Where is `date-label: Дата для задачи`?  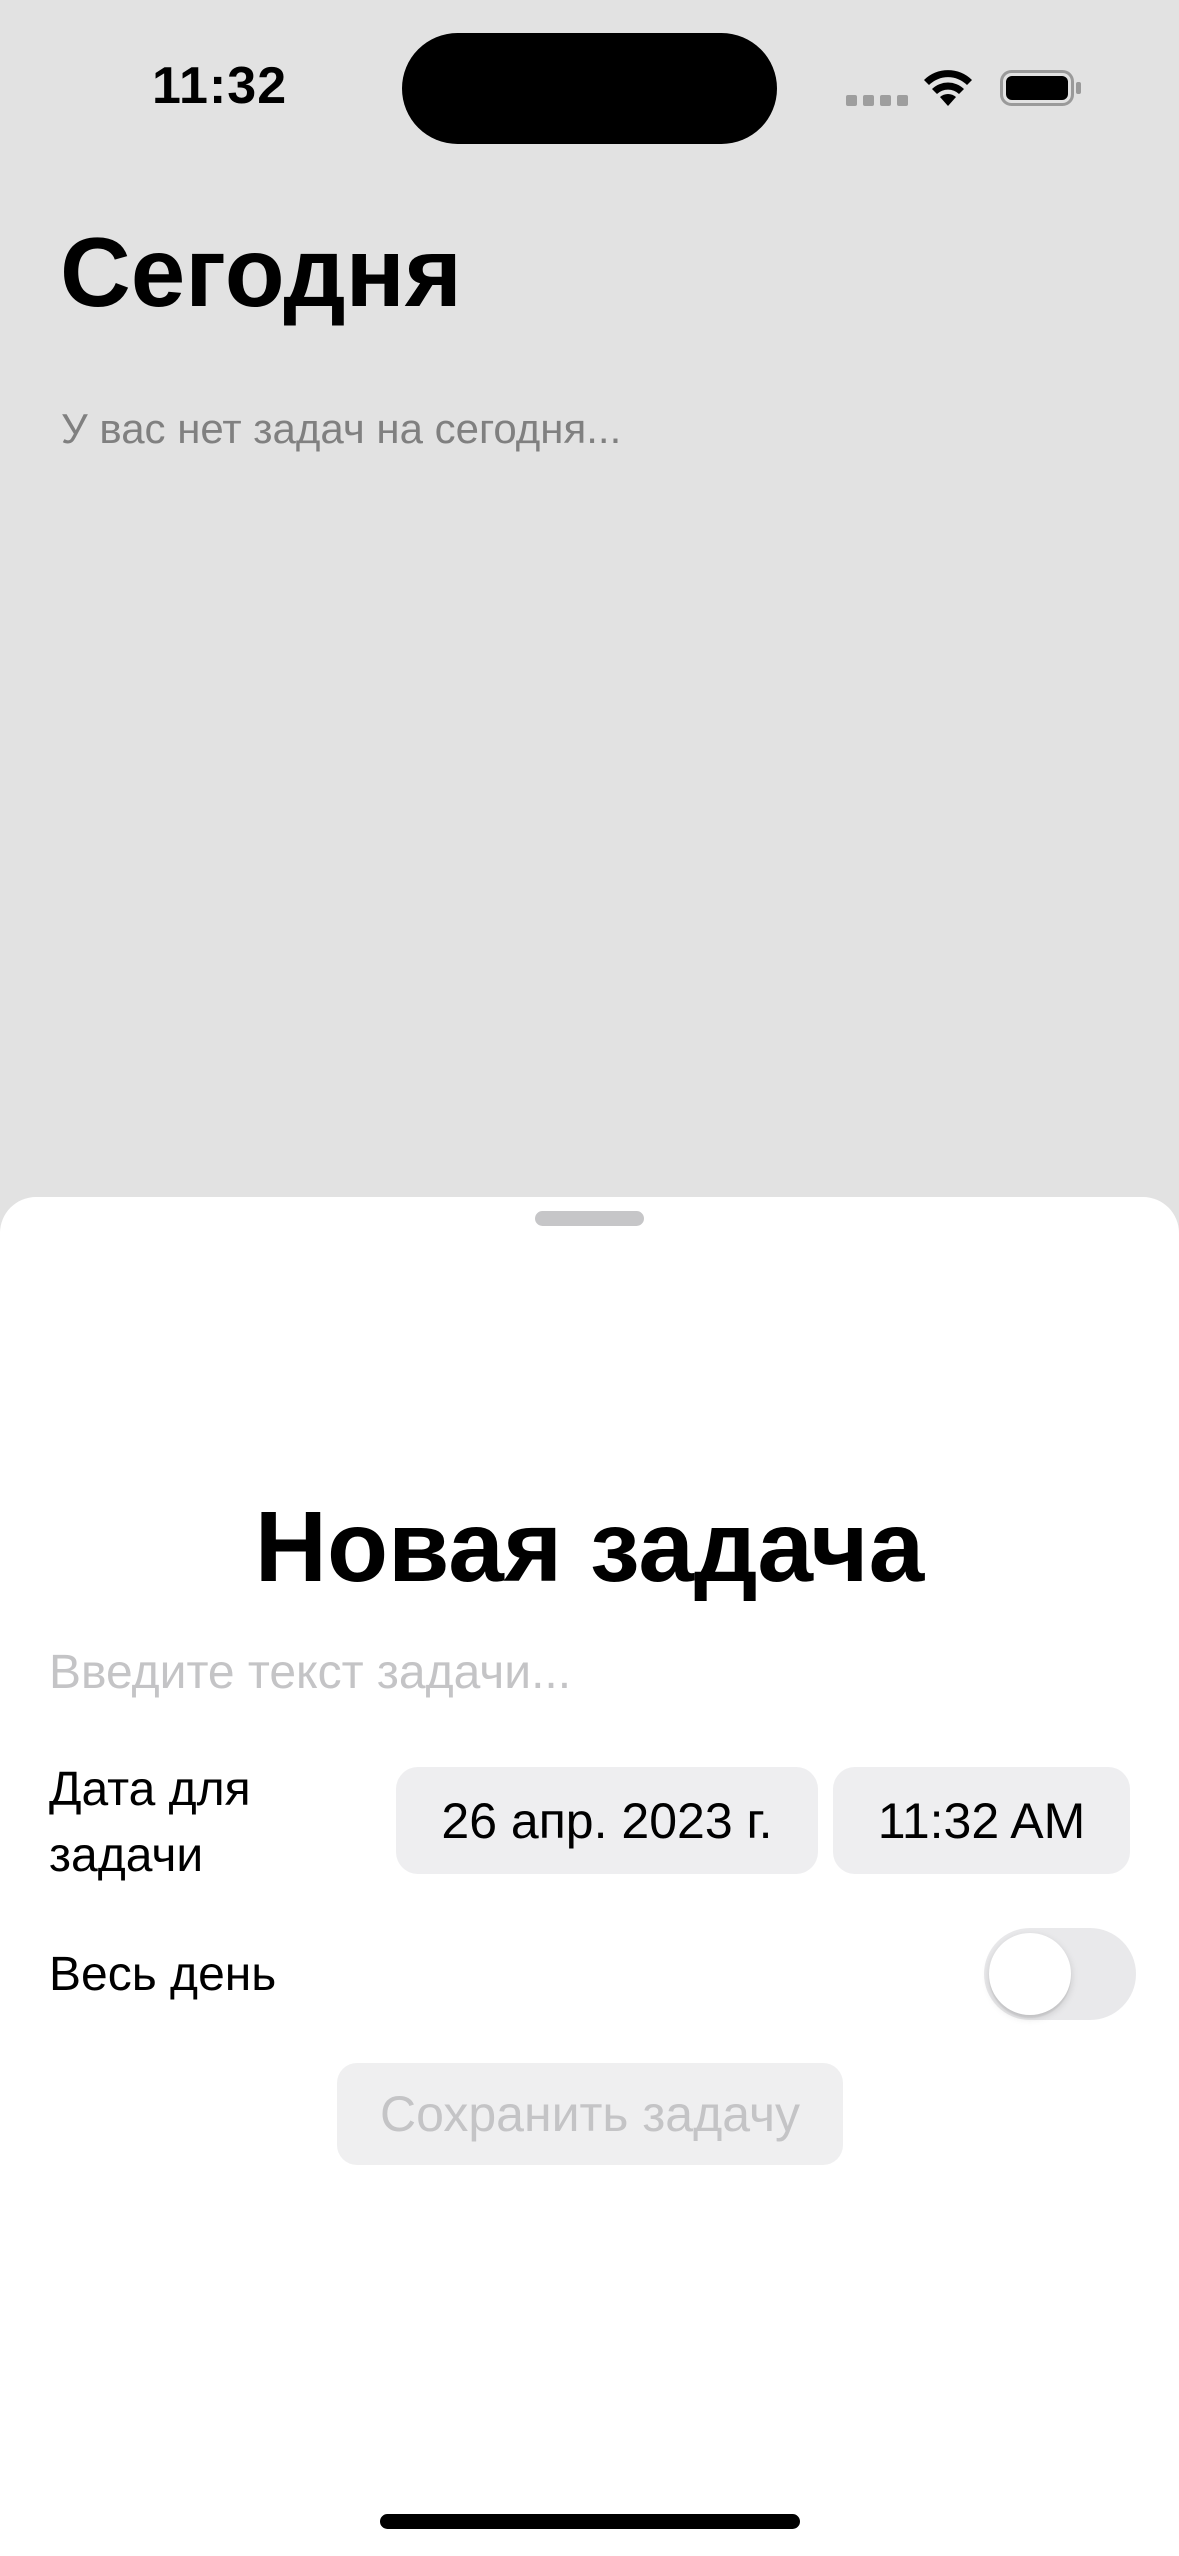
date-label: Дата для задачи is located at coordinates (150, 1822).